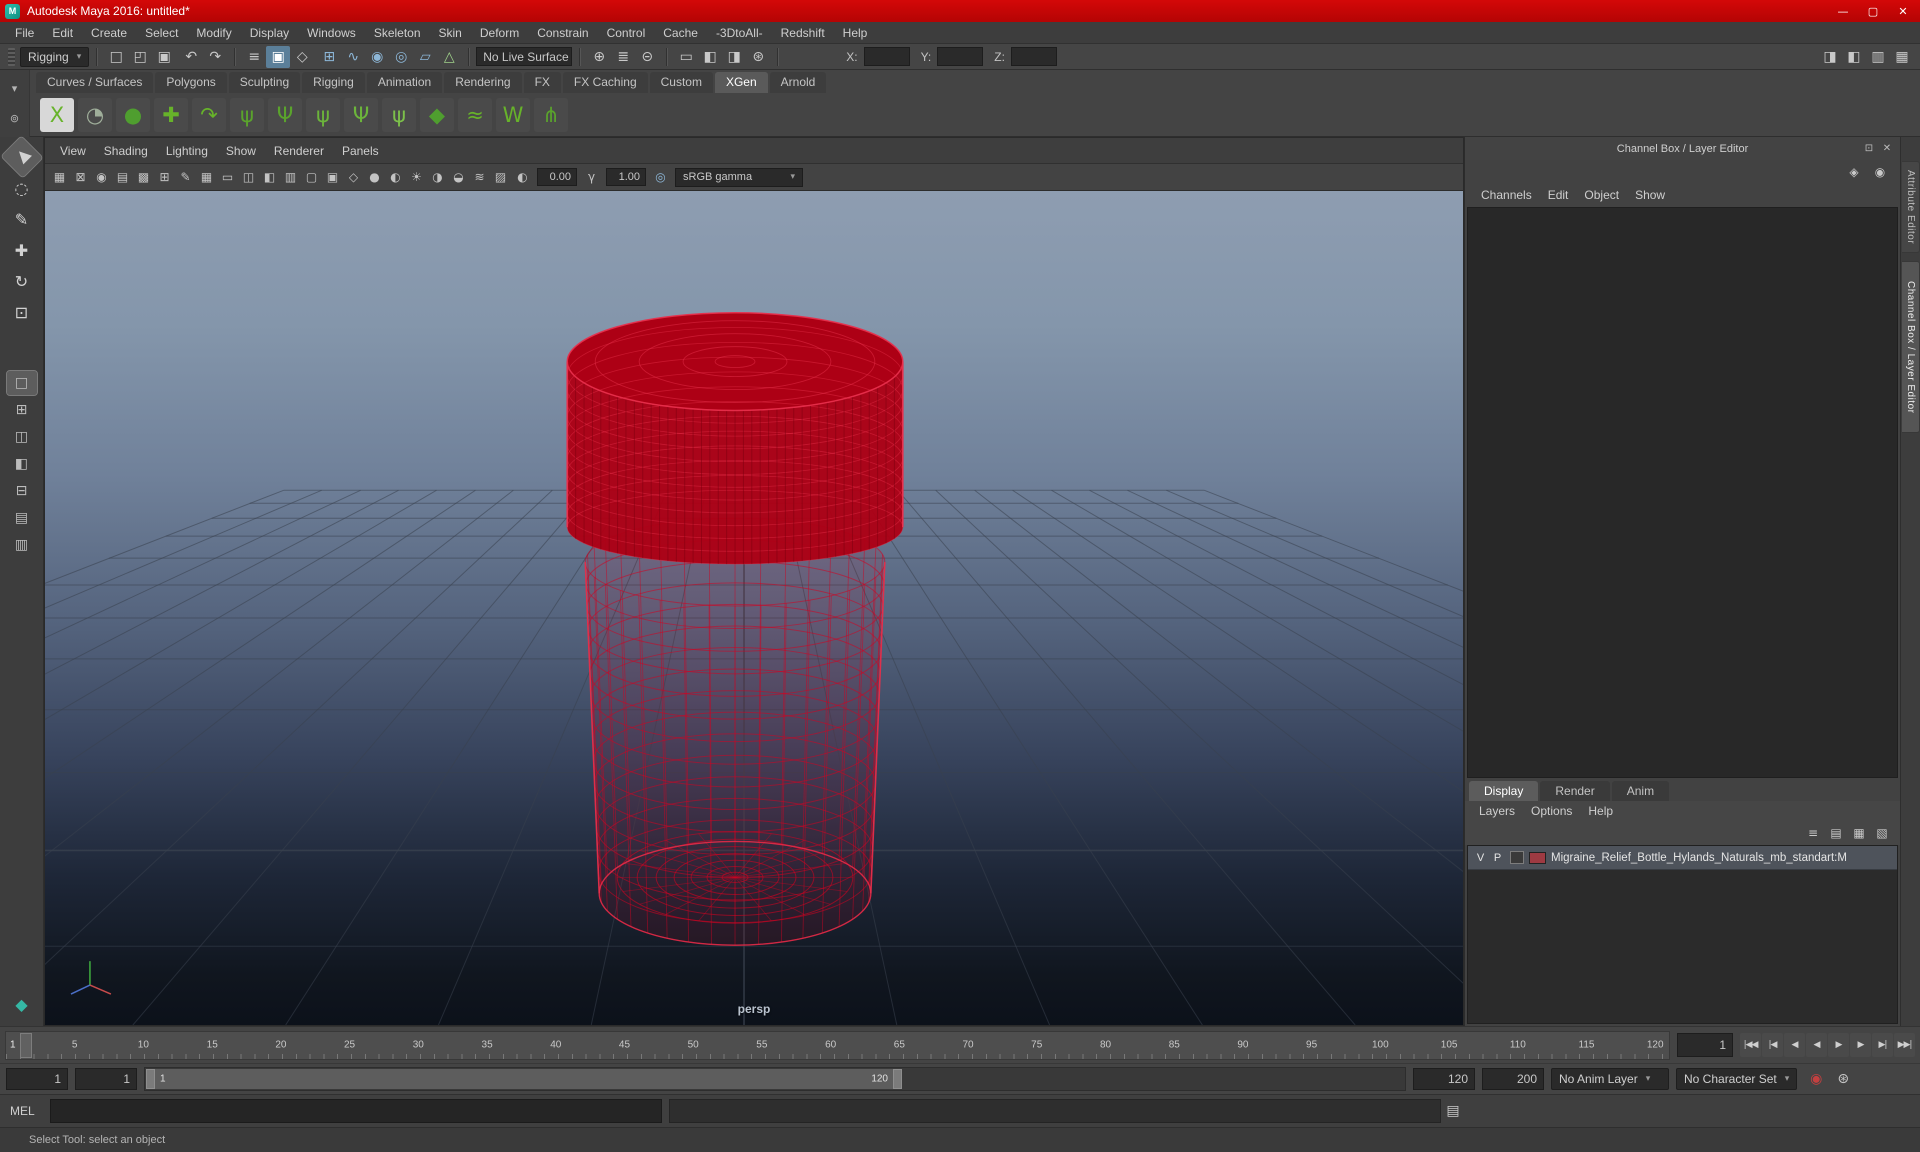 This screenshot has width=1920, height=1152. Describe the element at coordinates (1737, 1079) in the screenshot. I see `character-set-dropdown: No Character Set` at that location.